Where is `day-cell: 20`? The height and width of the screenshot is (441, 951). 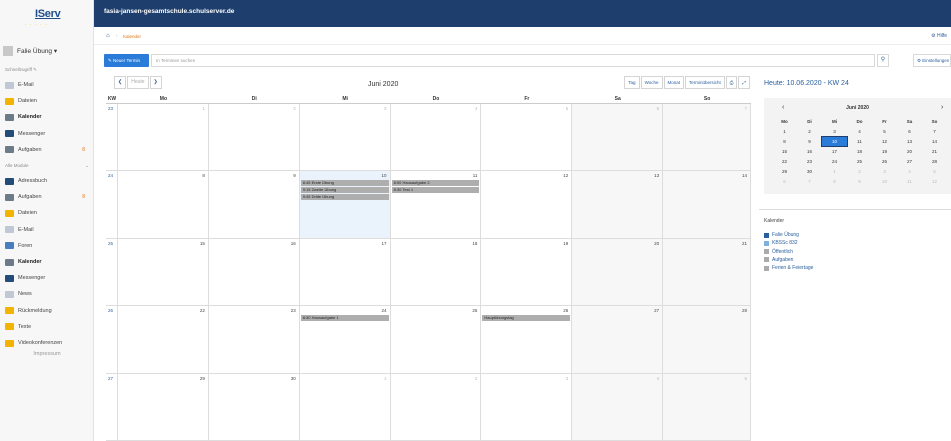
day-cell: 20 is located at coordinates (618, 272).